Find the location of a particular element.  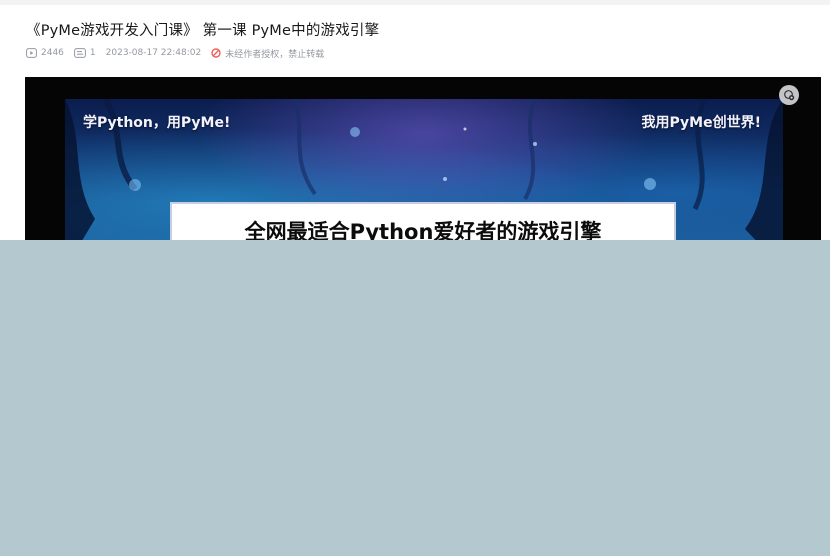

forbidden-icon is located at coordinates (216, 53).